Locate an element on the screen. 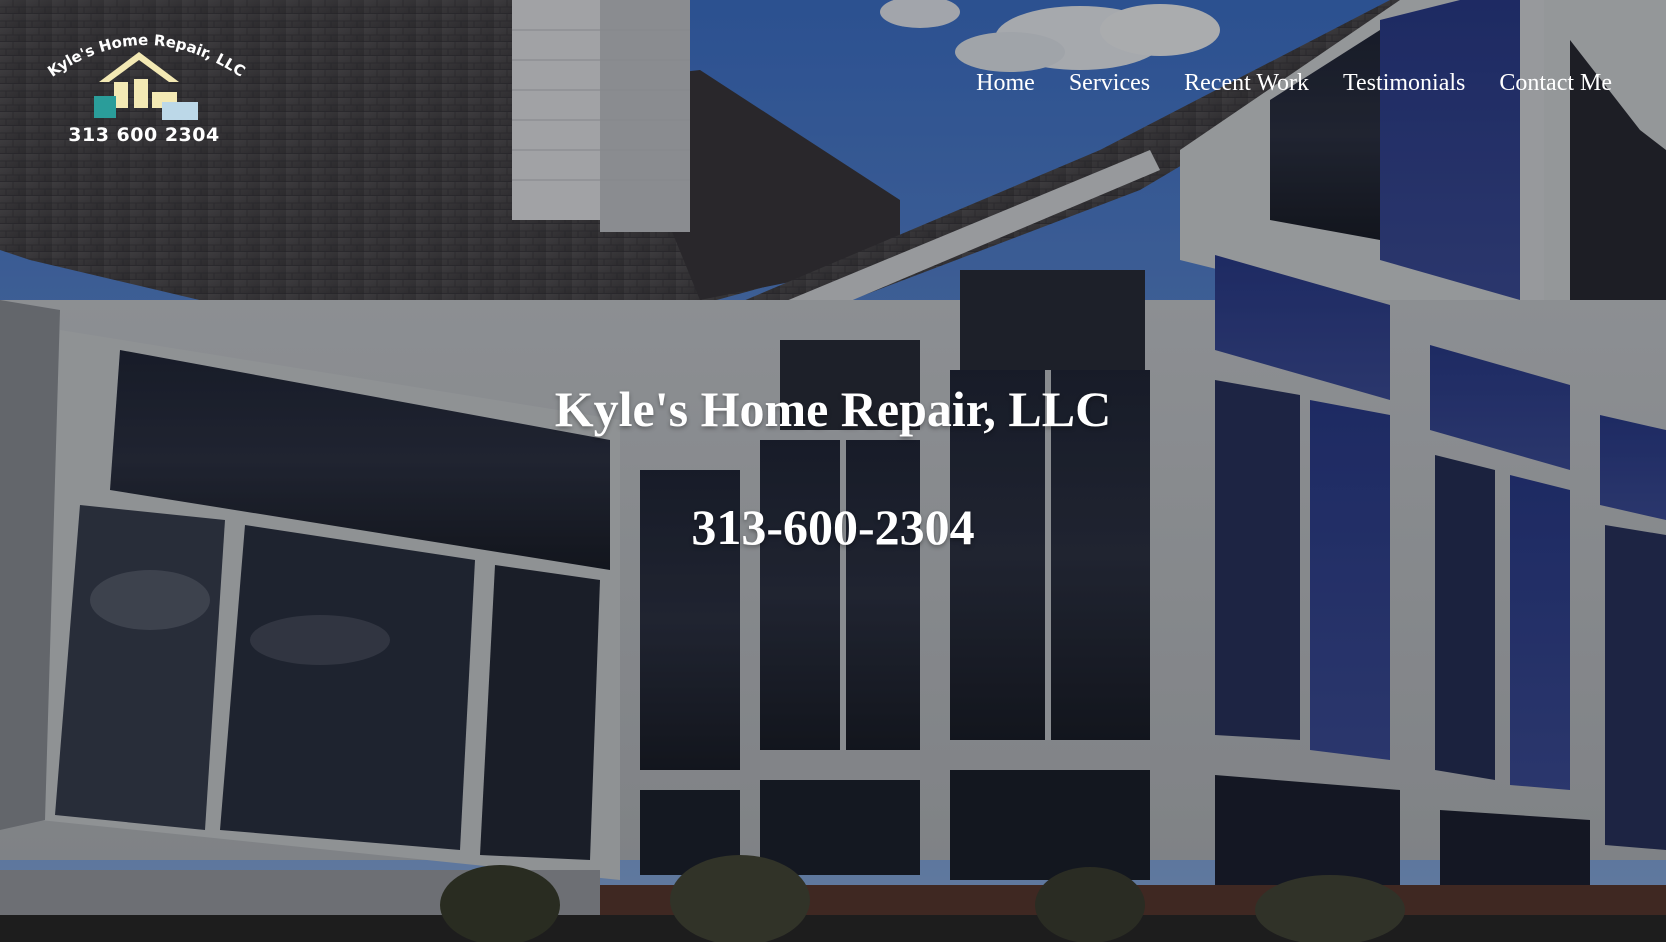 The height and width of the screenshot is (942, 1666). nav-recent-work: Recent Work is located at coordinates (1246, 83).